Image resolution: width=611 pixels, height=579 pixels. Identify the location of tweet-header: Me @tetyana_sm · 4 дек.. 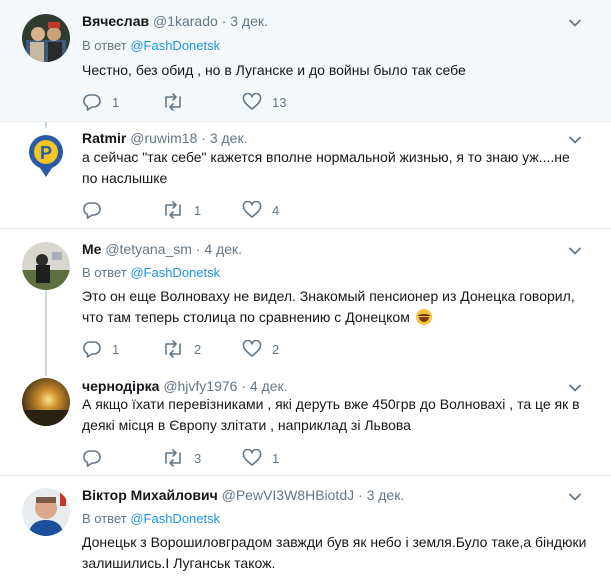
(162, 249).